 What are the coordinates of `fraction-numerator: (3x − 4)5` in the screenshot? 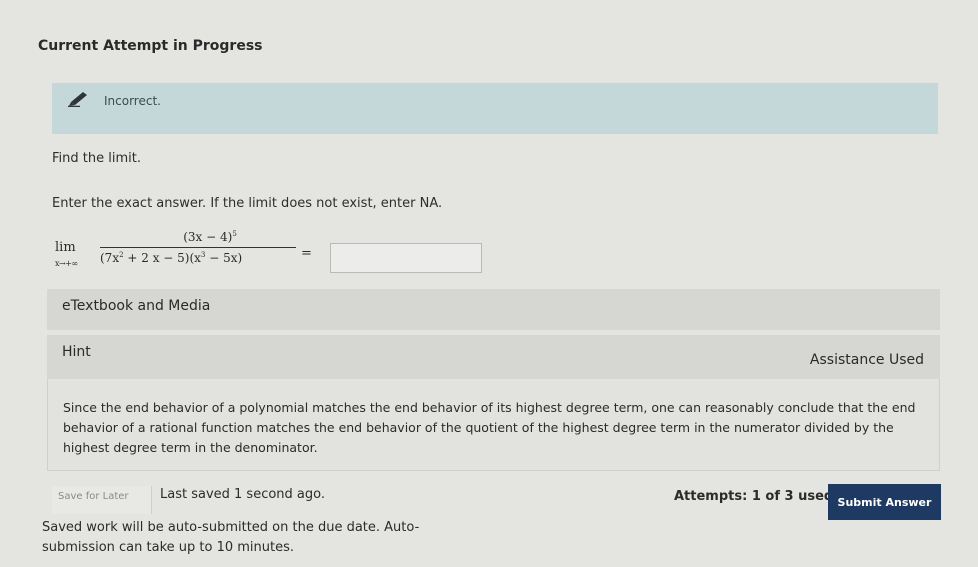 It's located at (198, 238).